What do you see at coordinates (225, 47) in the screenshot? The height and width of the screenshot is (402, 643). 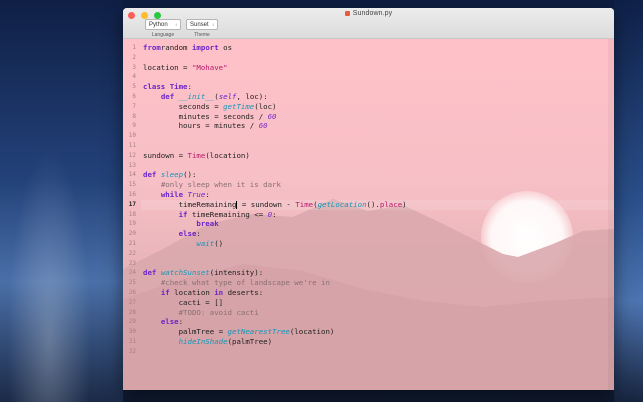 I see `code-token: os` at bounding box center [225, 47].